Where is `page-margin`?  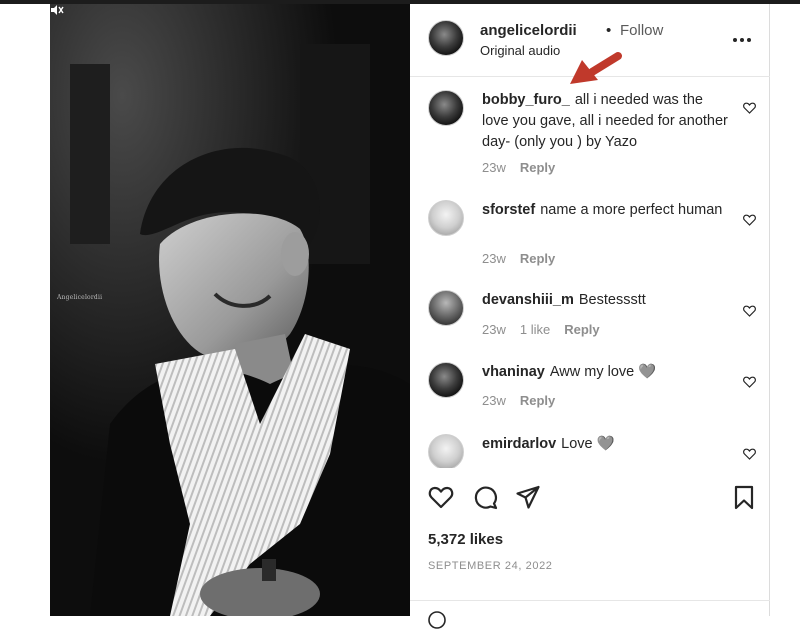
page-margin is located at coordinates (25, 310).